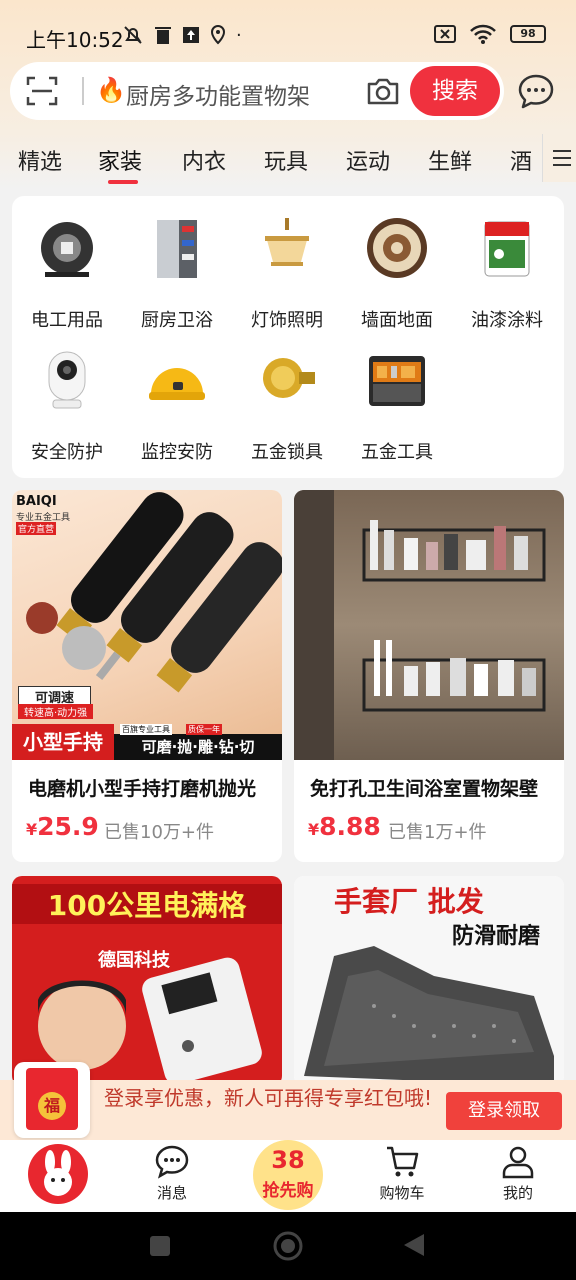  I want to click on category-item: 安全防护, so click(67, 395).